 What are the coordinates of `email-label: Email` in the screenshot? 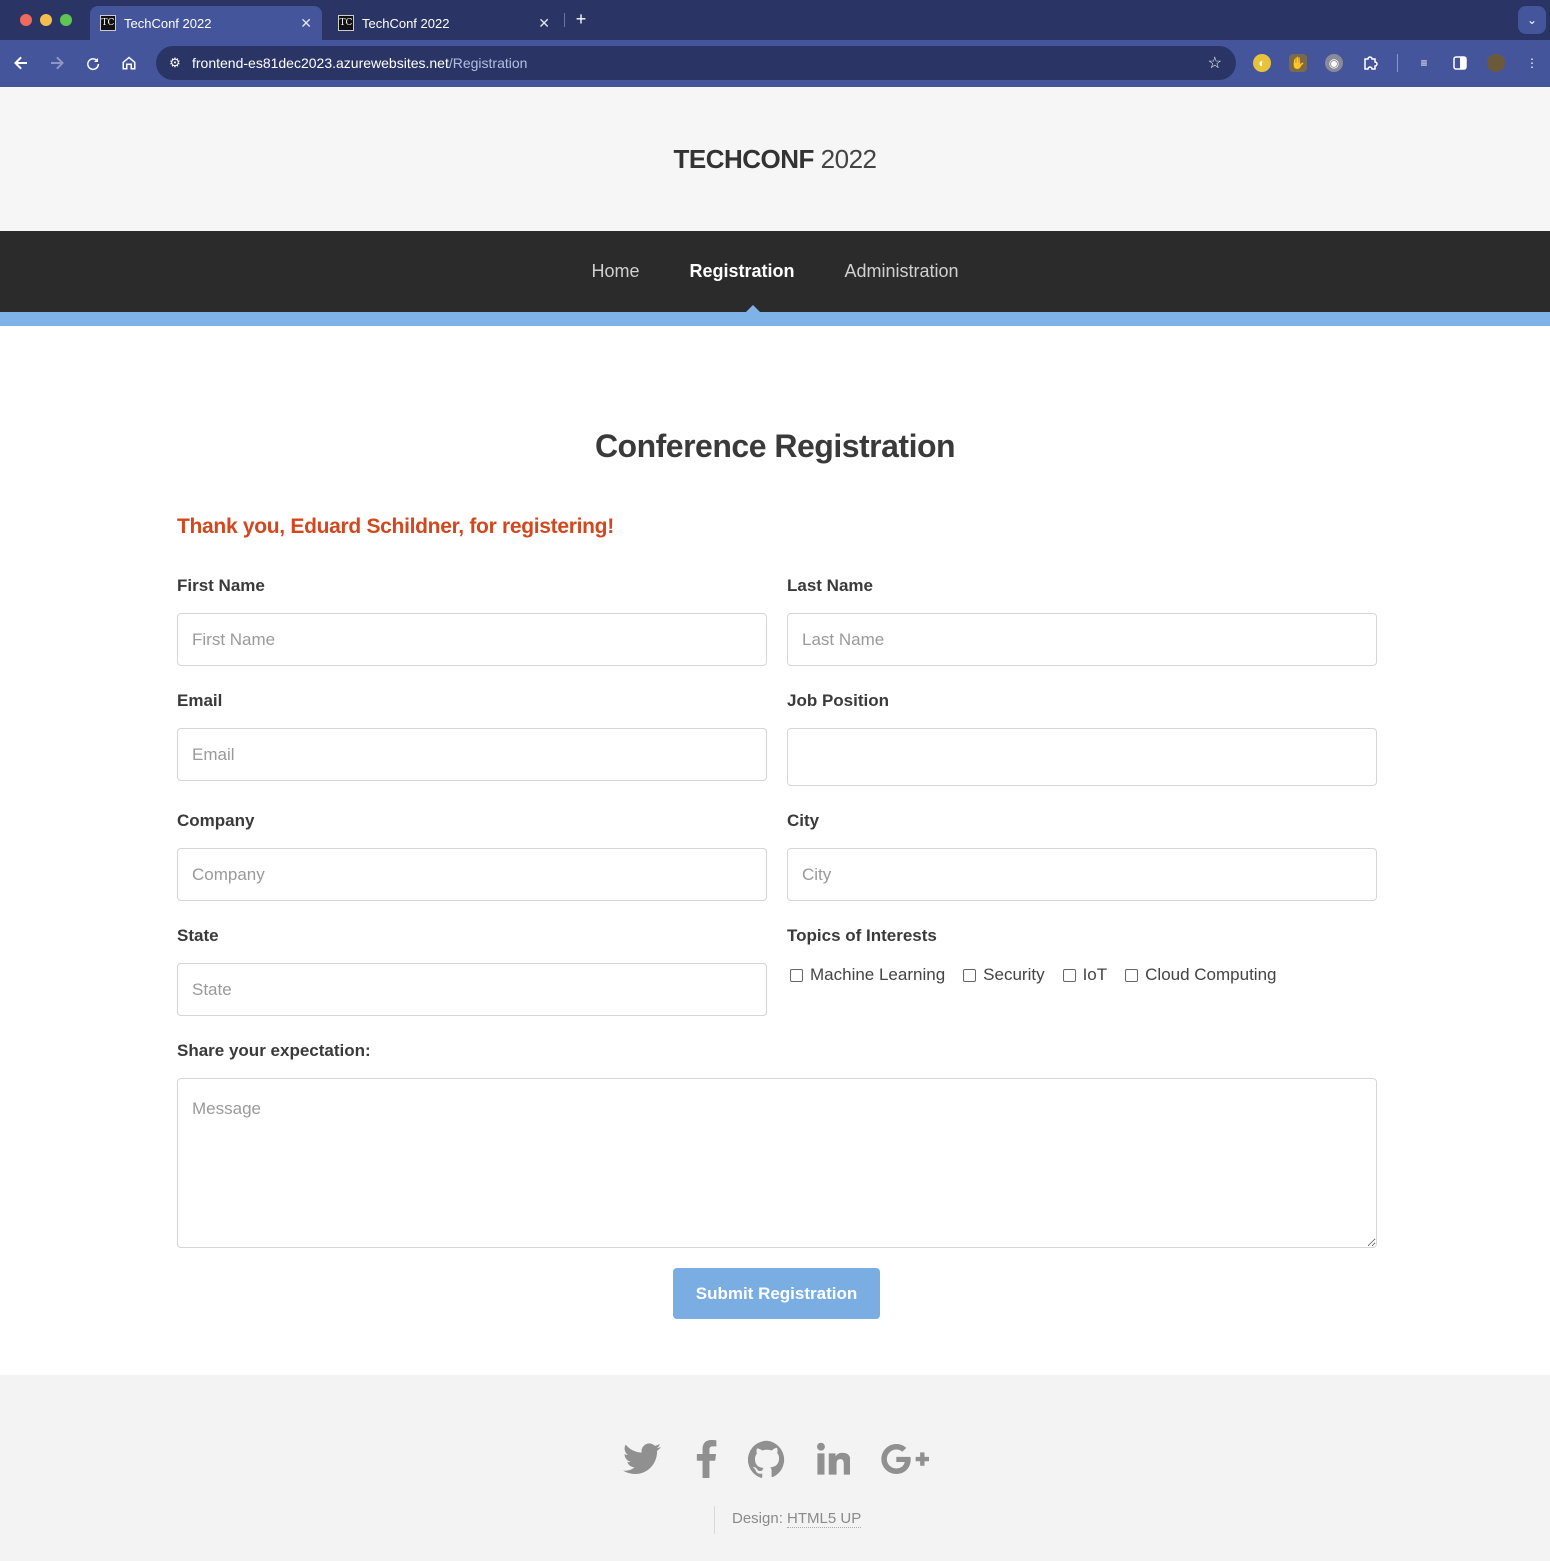 It's located at (200, 700).